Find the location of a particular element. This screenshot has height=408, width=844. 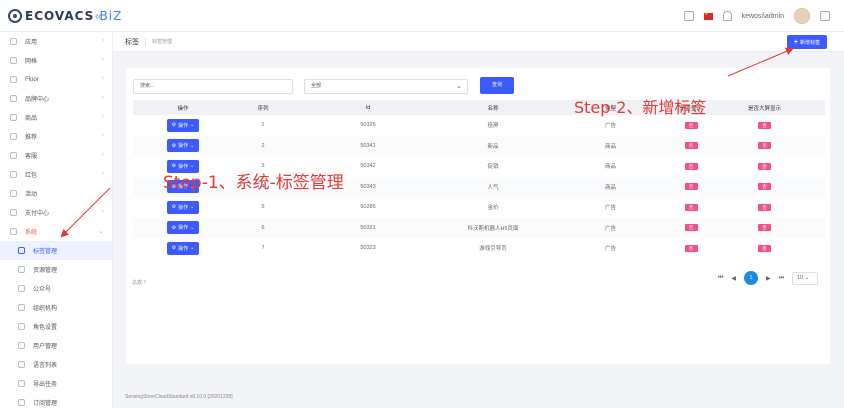

sidebar-item-label: Floor is located at coordinates (32, 79).